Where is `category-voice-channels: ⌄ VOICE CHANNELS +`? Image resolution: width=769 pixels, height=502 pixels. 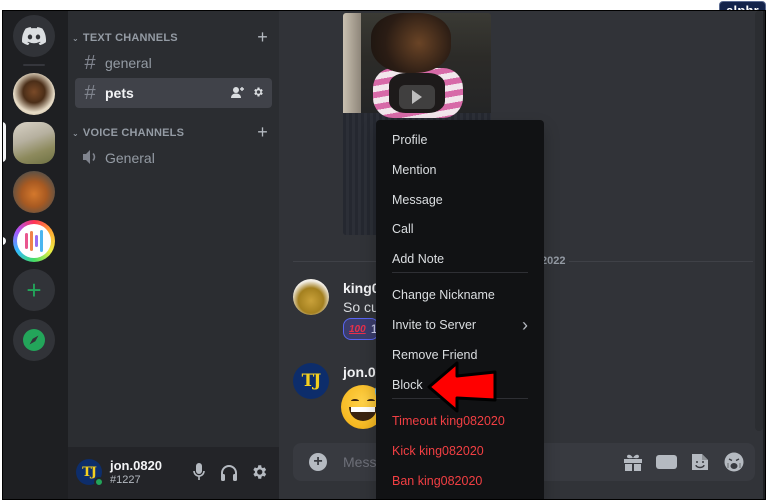 category-voice-channels: ⌄ VOICE CHANNELS + is located at coordinates (172, 132).